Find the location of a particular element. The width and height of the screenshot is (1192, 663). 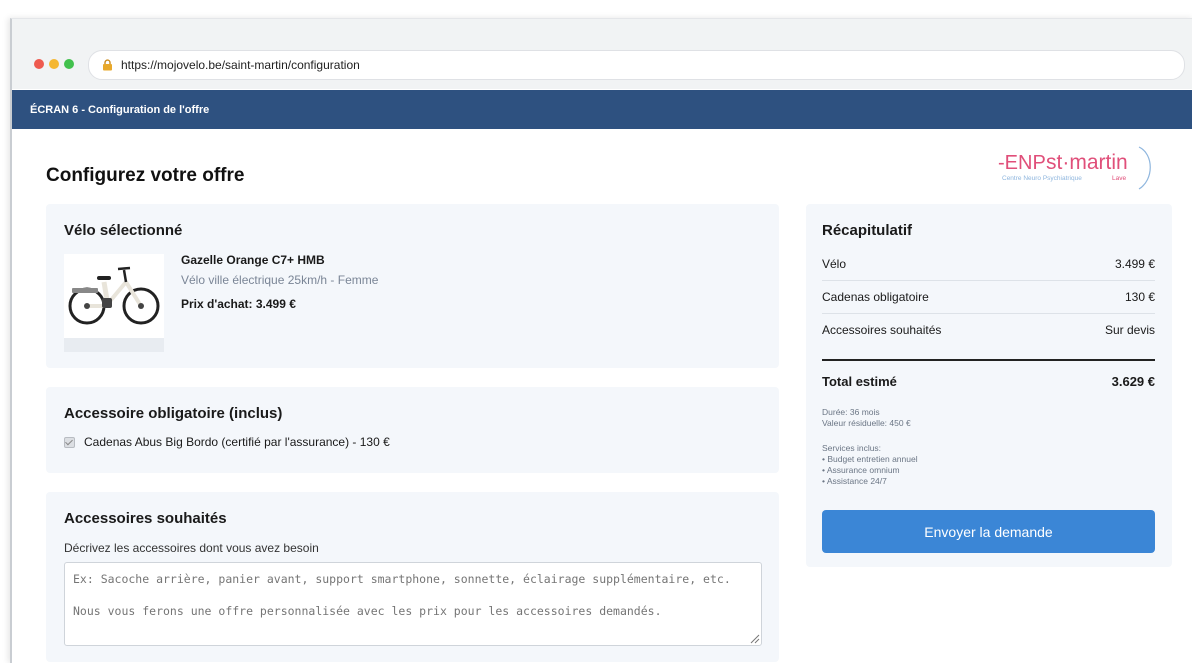

minimize-window-button is located at coordinates (54, 64).